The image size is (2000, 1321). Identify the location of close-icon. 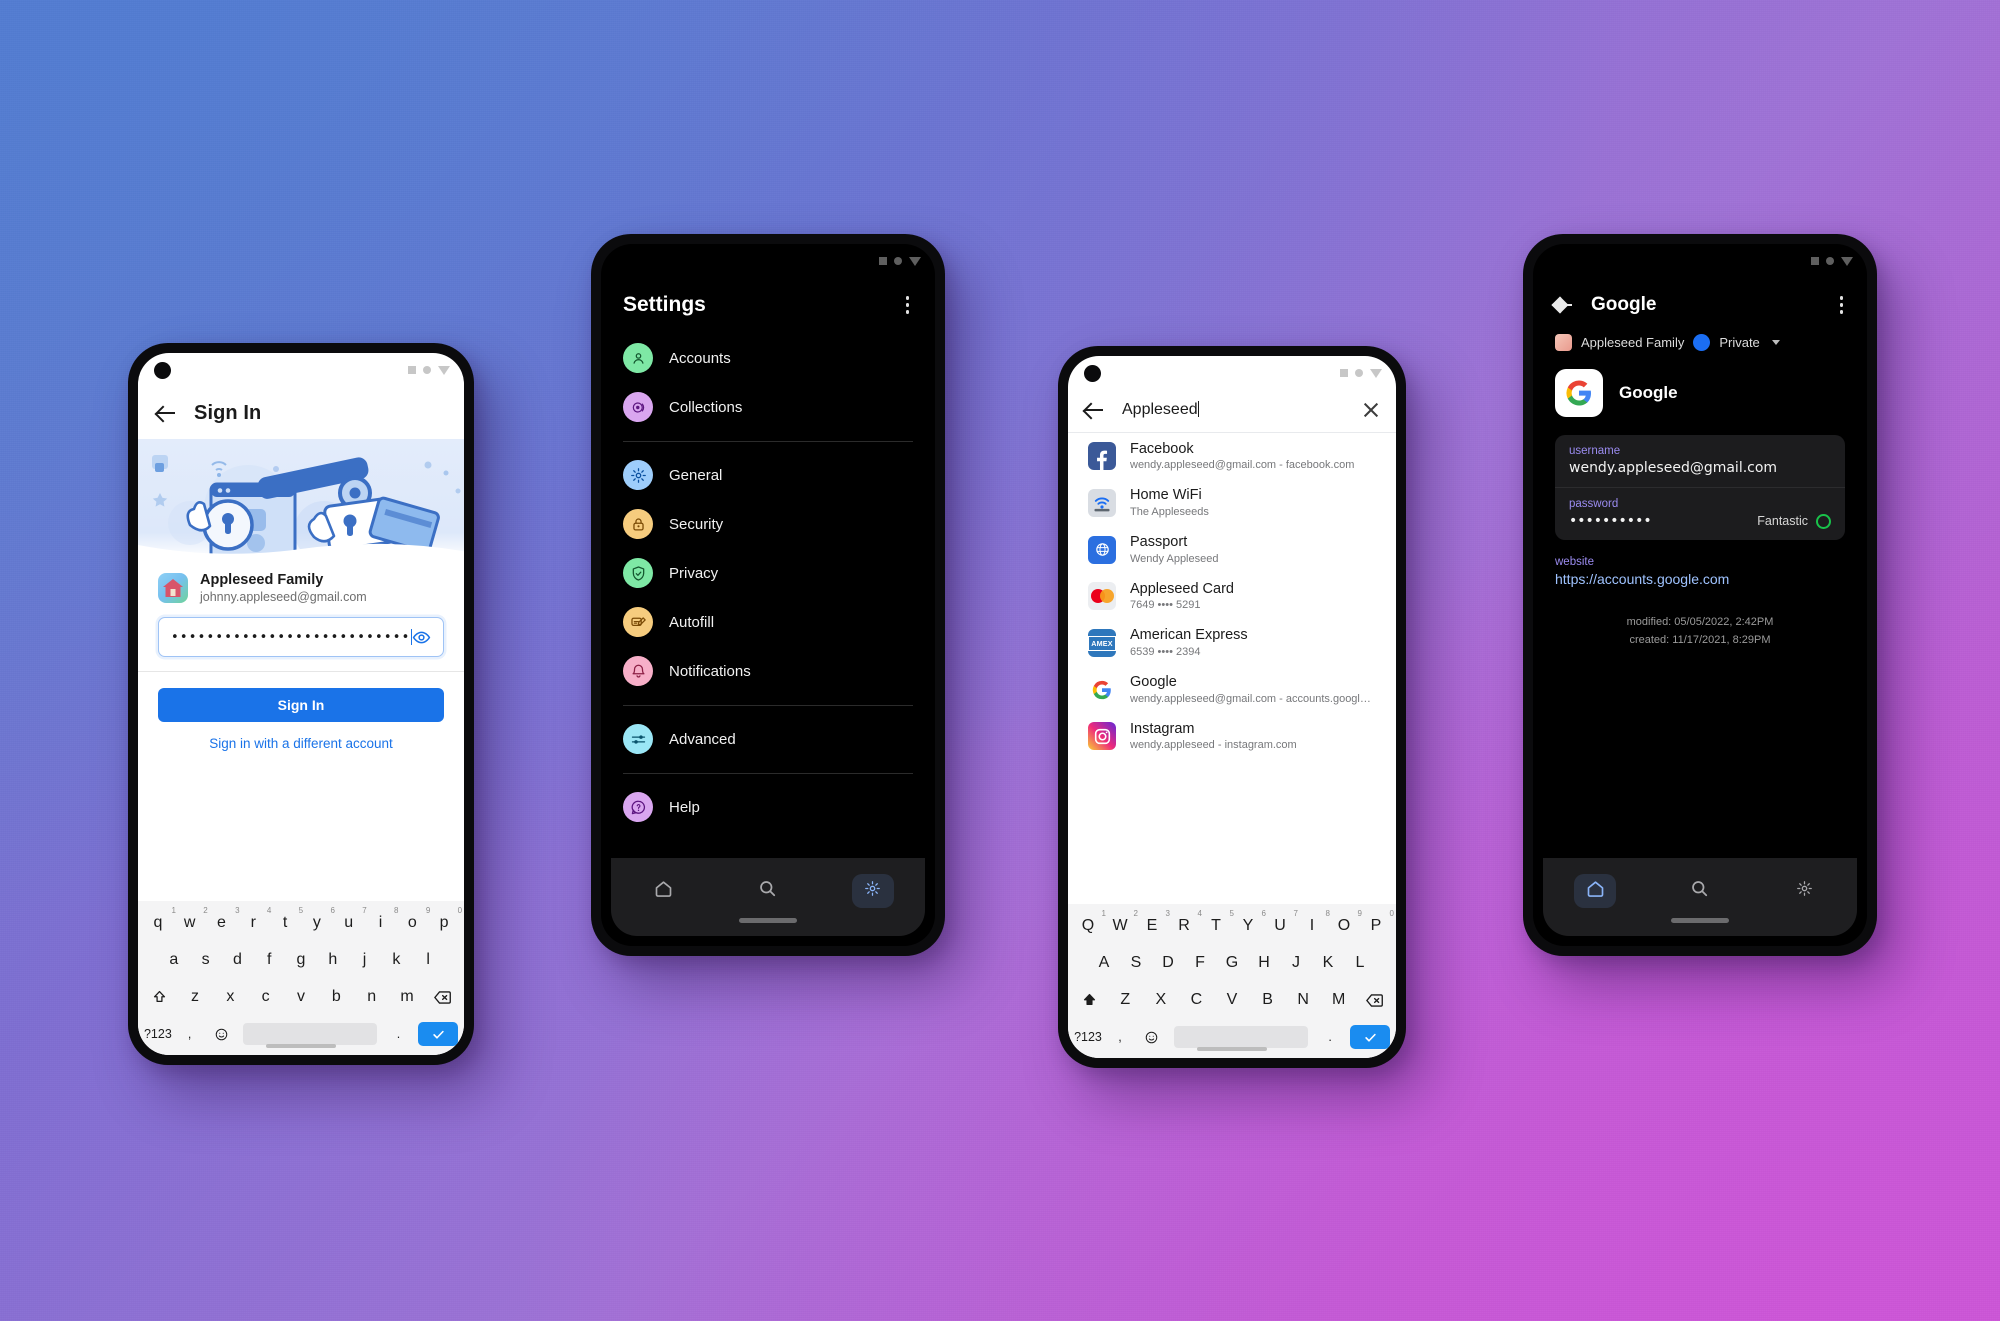
(1371, 410).